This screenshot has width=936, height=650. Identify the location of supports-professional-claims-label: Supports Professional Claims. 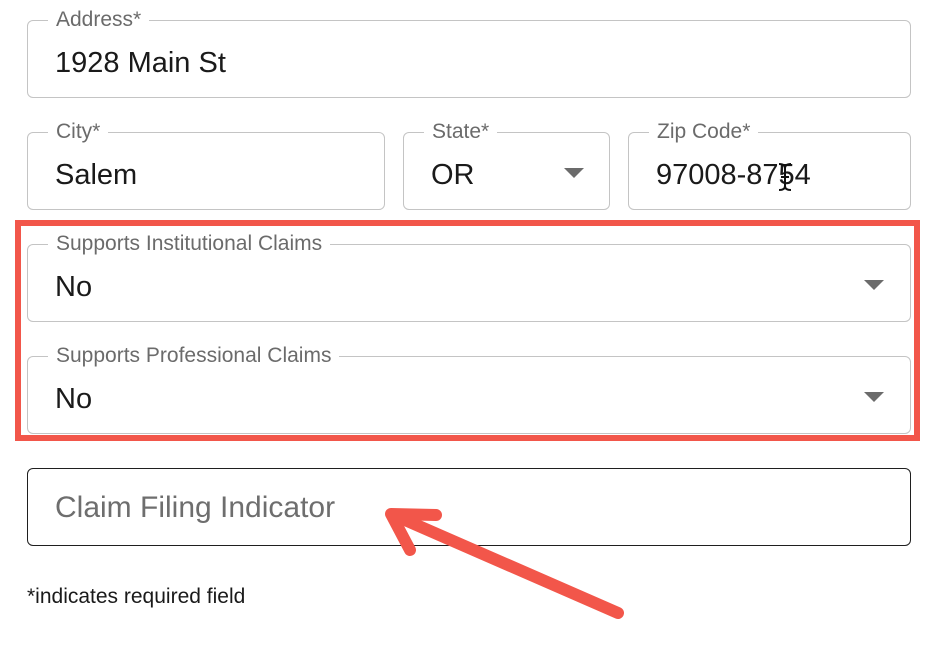
(194, 356).